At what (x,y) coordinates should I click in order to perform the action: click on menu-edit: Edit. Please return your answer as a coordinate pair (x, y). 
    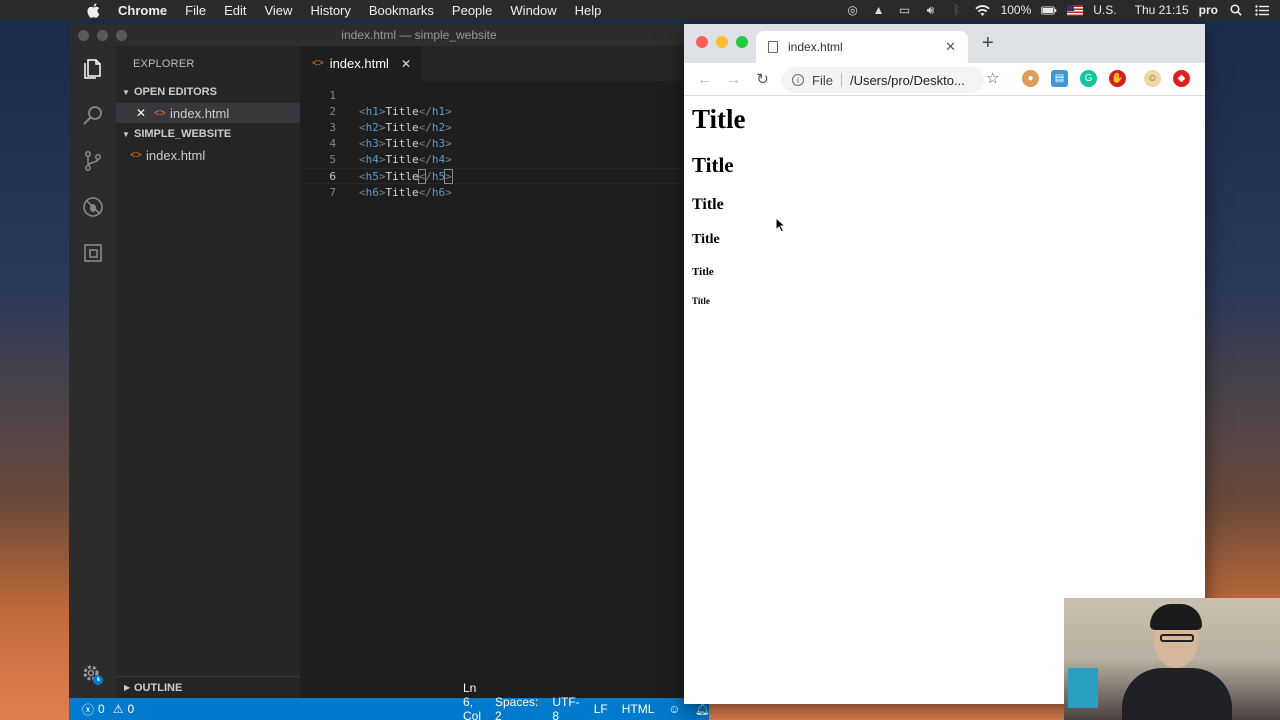
    Looking at the image, I should click on (235, 10).